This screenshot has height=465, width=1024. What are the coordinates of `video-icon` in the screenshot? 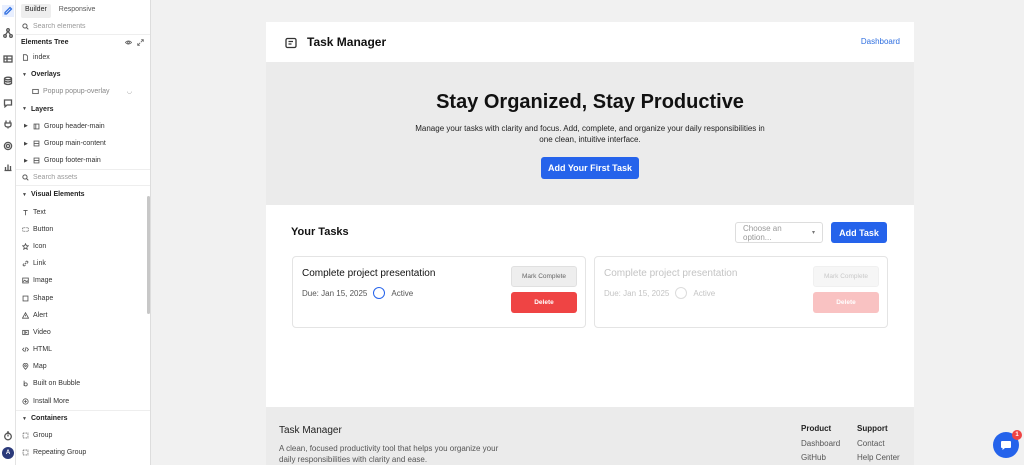 It's located at (25, 332).